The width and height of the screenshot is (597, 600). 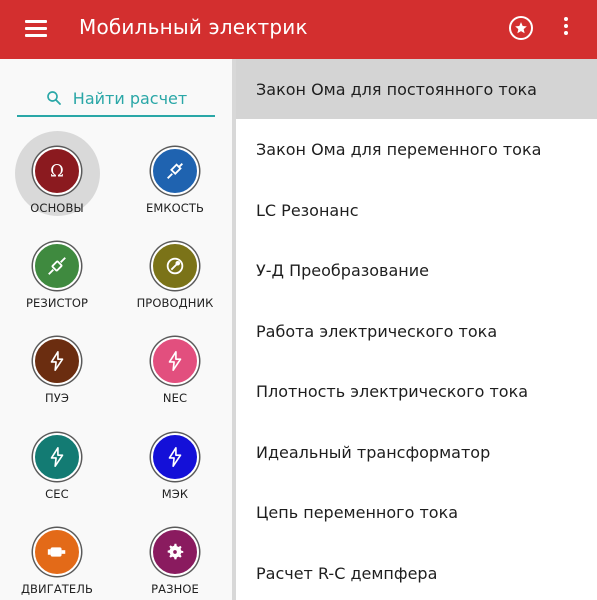 What do you see at coordinates (521, 28) in the screenshot?
I see `star-circle-icon` at bounding box center [521, 28].